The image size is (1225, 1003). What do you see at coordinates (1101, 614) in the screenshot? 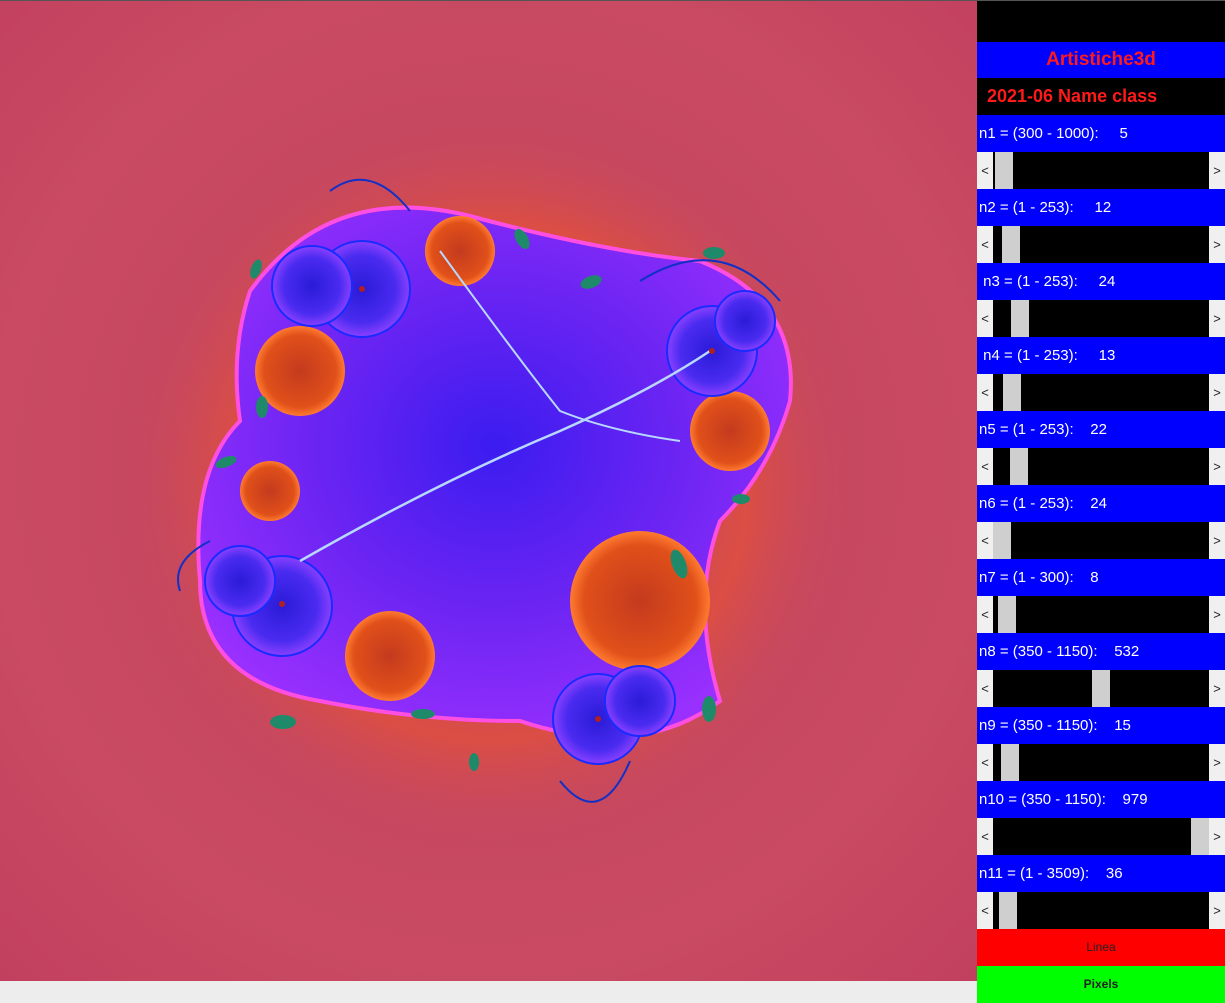
I see `scrollbar-n7: < >` at bounding box center [1101, 614].